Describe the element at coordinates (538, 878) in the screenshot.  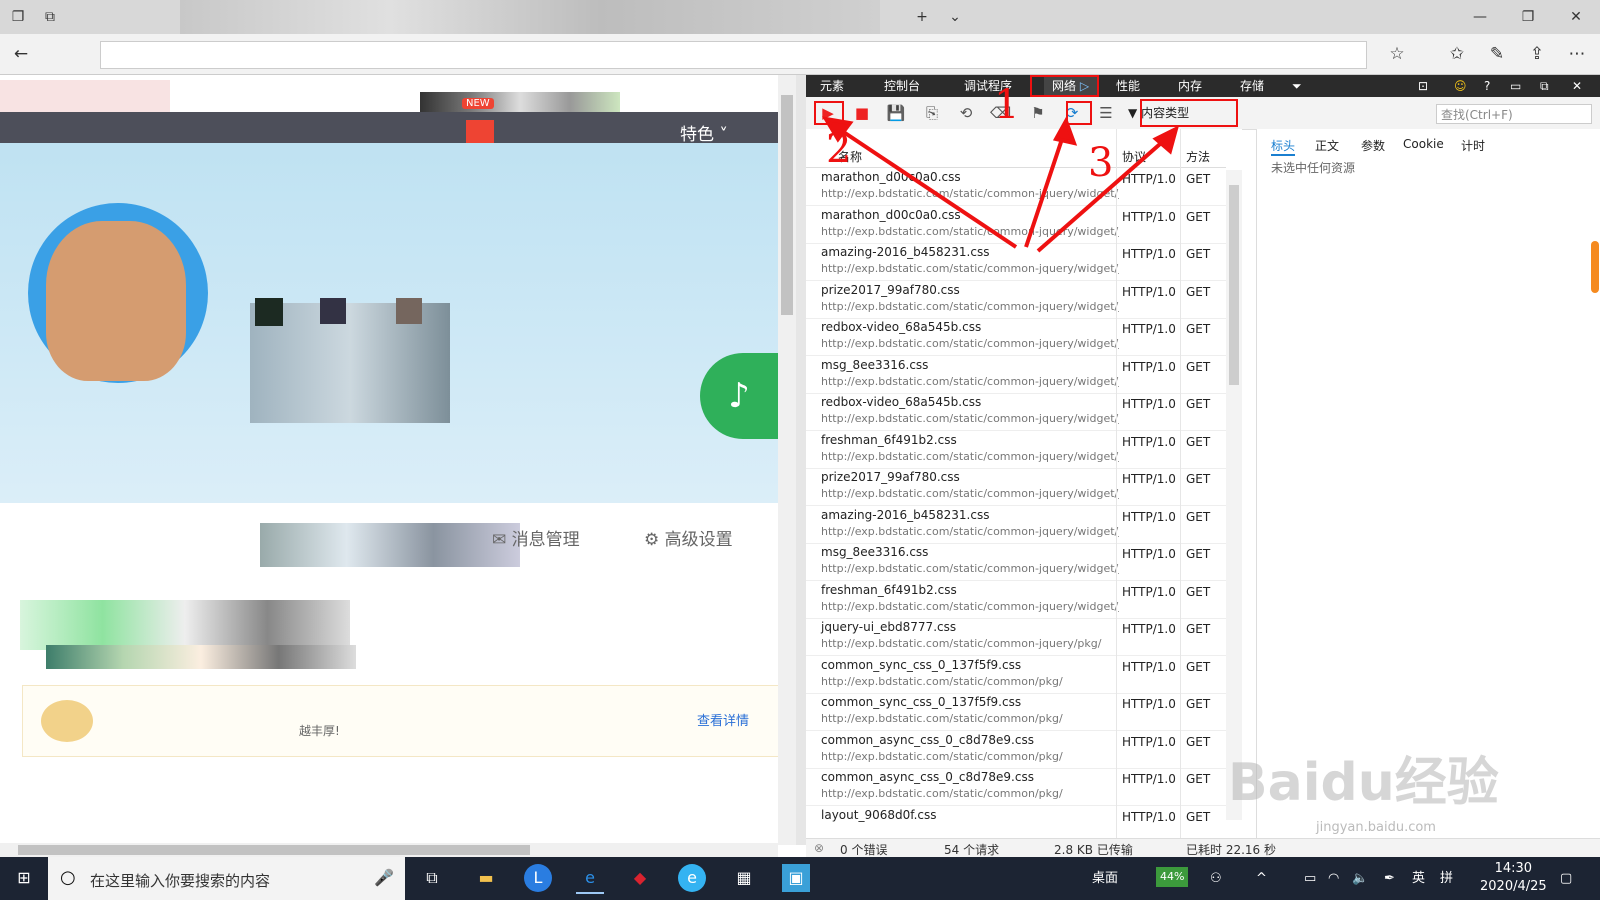
I see `clock-app-icon: L` at that location.